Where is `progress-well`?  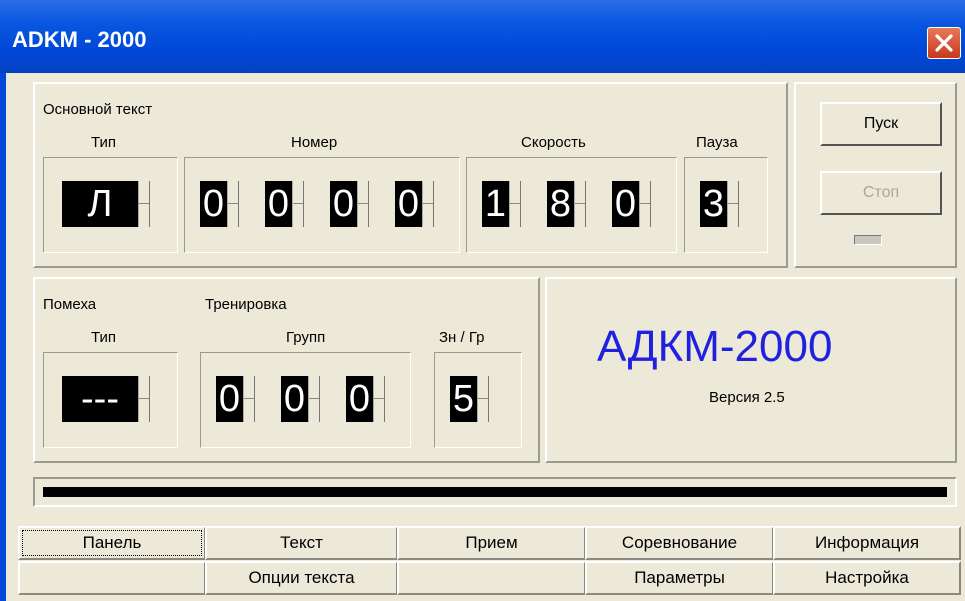 progress-well is located at coordinates (495, 492).